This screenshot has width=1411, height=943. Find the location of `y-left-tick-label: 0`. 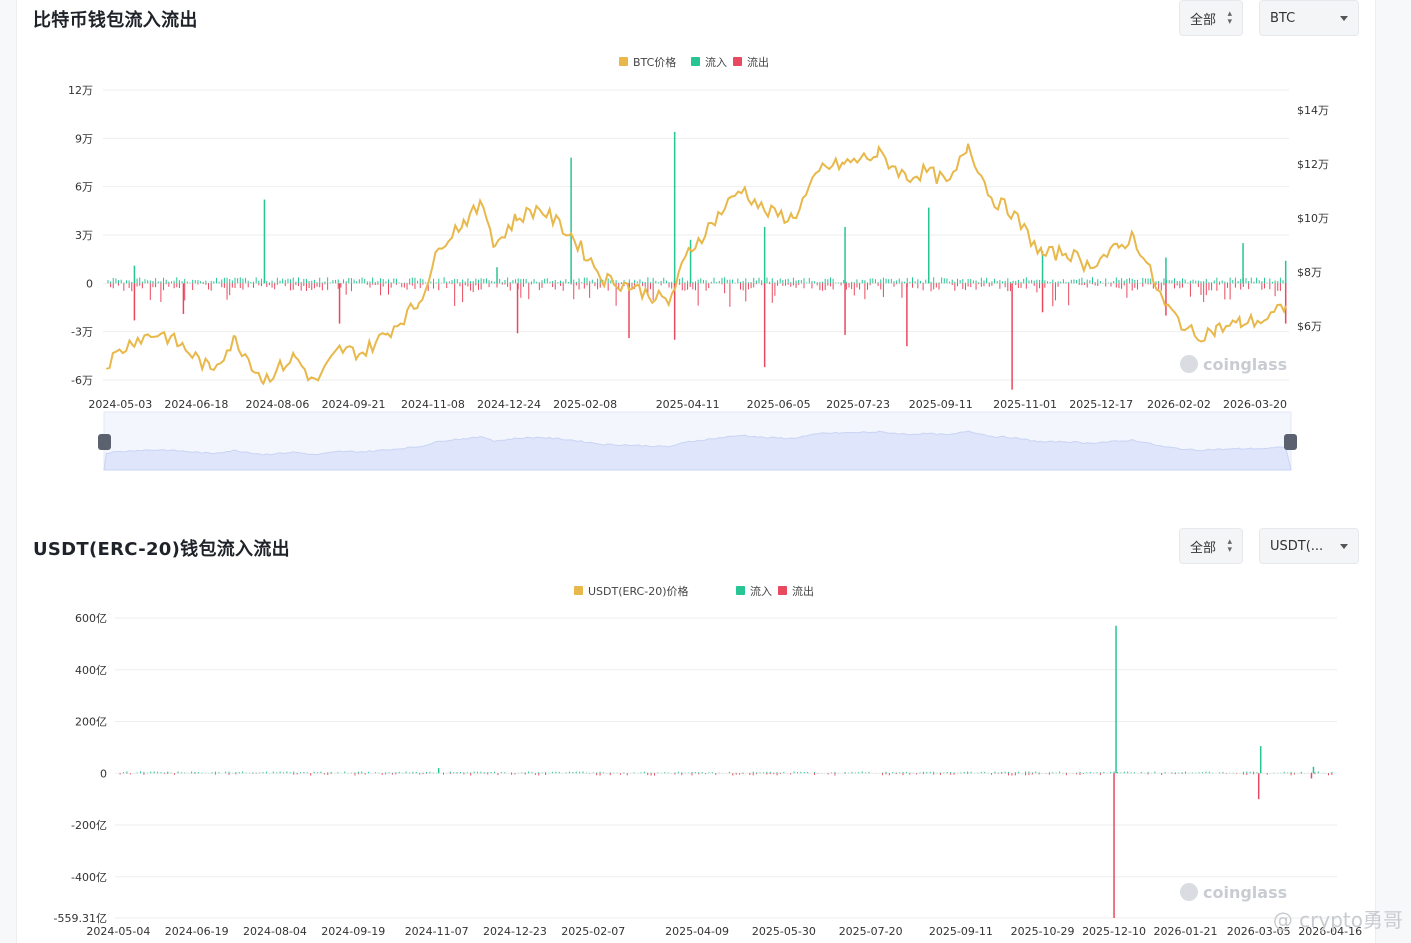

y-left-tick-label: 0 is located at coordinates (89, 283).